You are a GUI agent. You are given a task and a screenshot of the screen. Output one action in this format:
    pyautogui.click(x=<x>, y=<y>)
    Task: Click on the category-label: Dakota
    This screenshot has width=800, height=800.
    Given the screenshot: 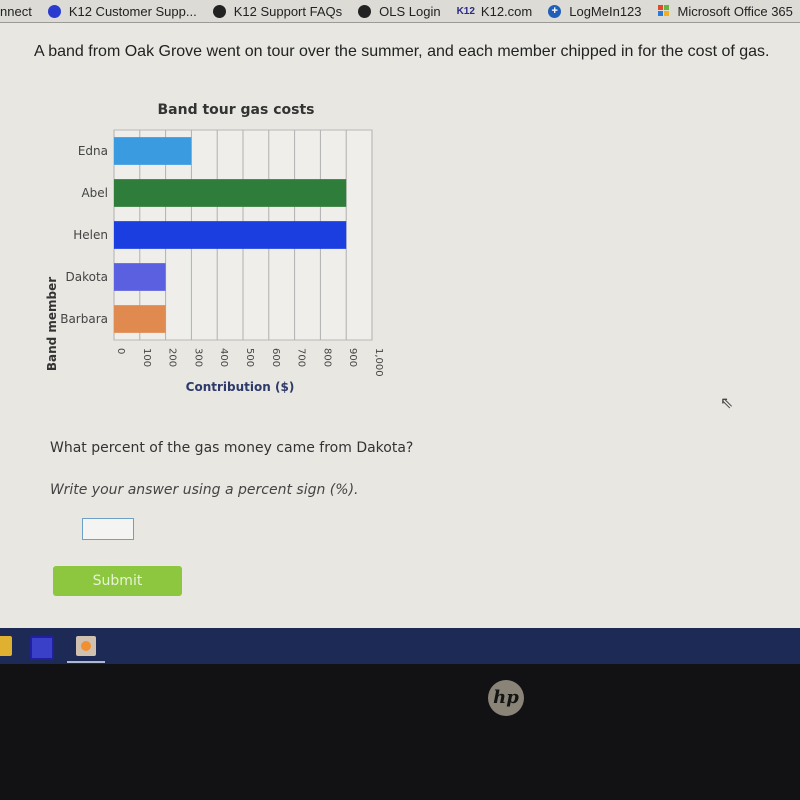 What is the action you would take?
    pyautogui.click(x=86, y=277)
    